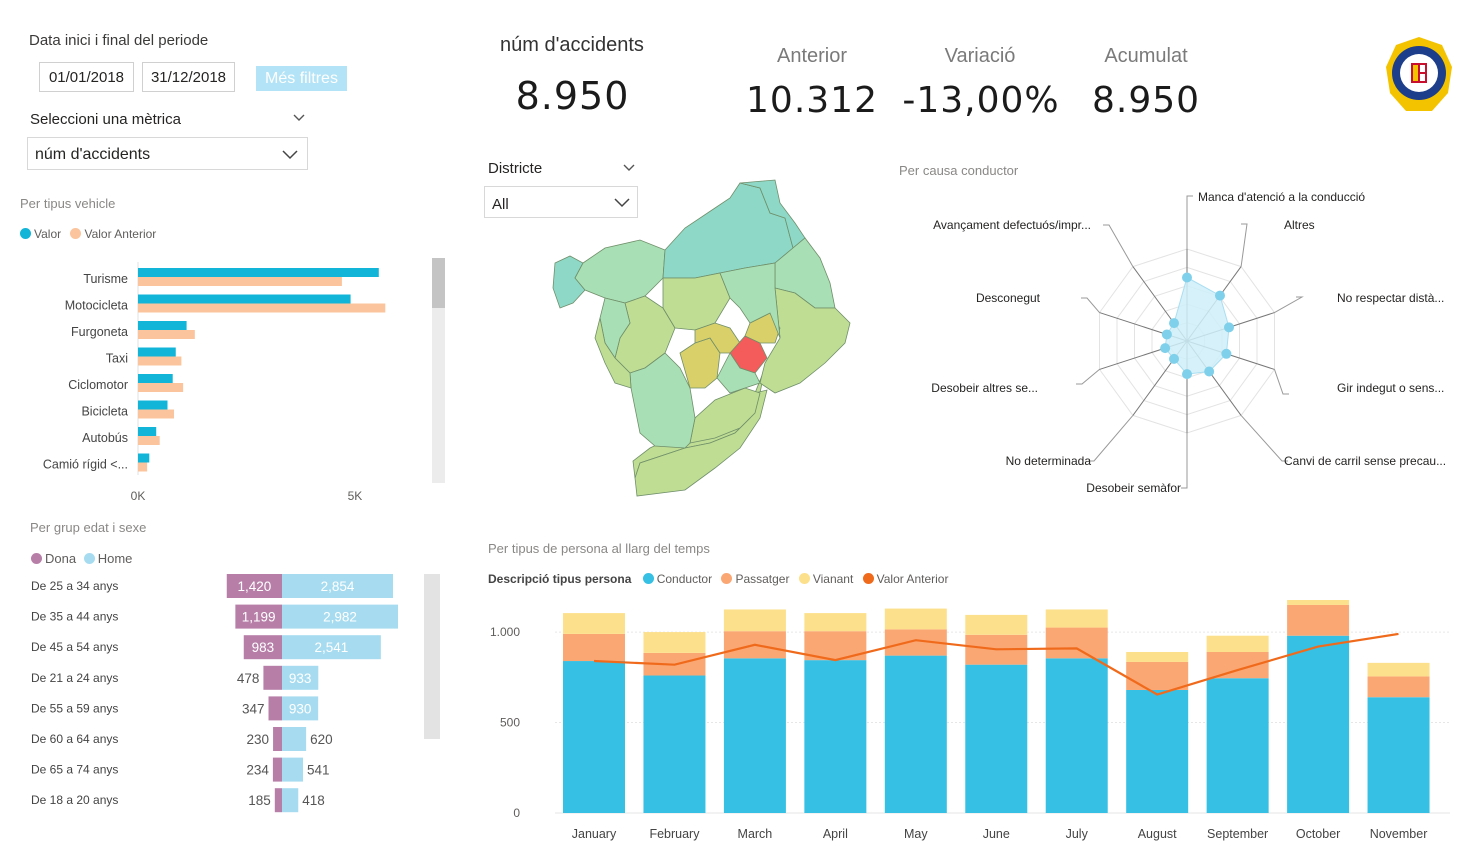  What do you see at coordinates (74, 586) in the screenshot?
I see `age-category-label: De 25 a 34 anys` at bounding box center [74, 586].